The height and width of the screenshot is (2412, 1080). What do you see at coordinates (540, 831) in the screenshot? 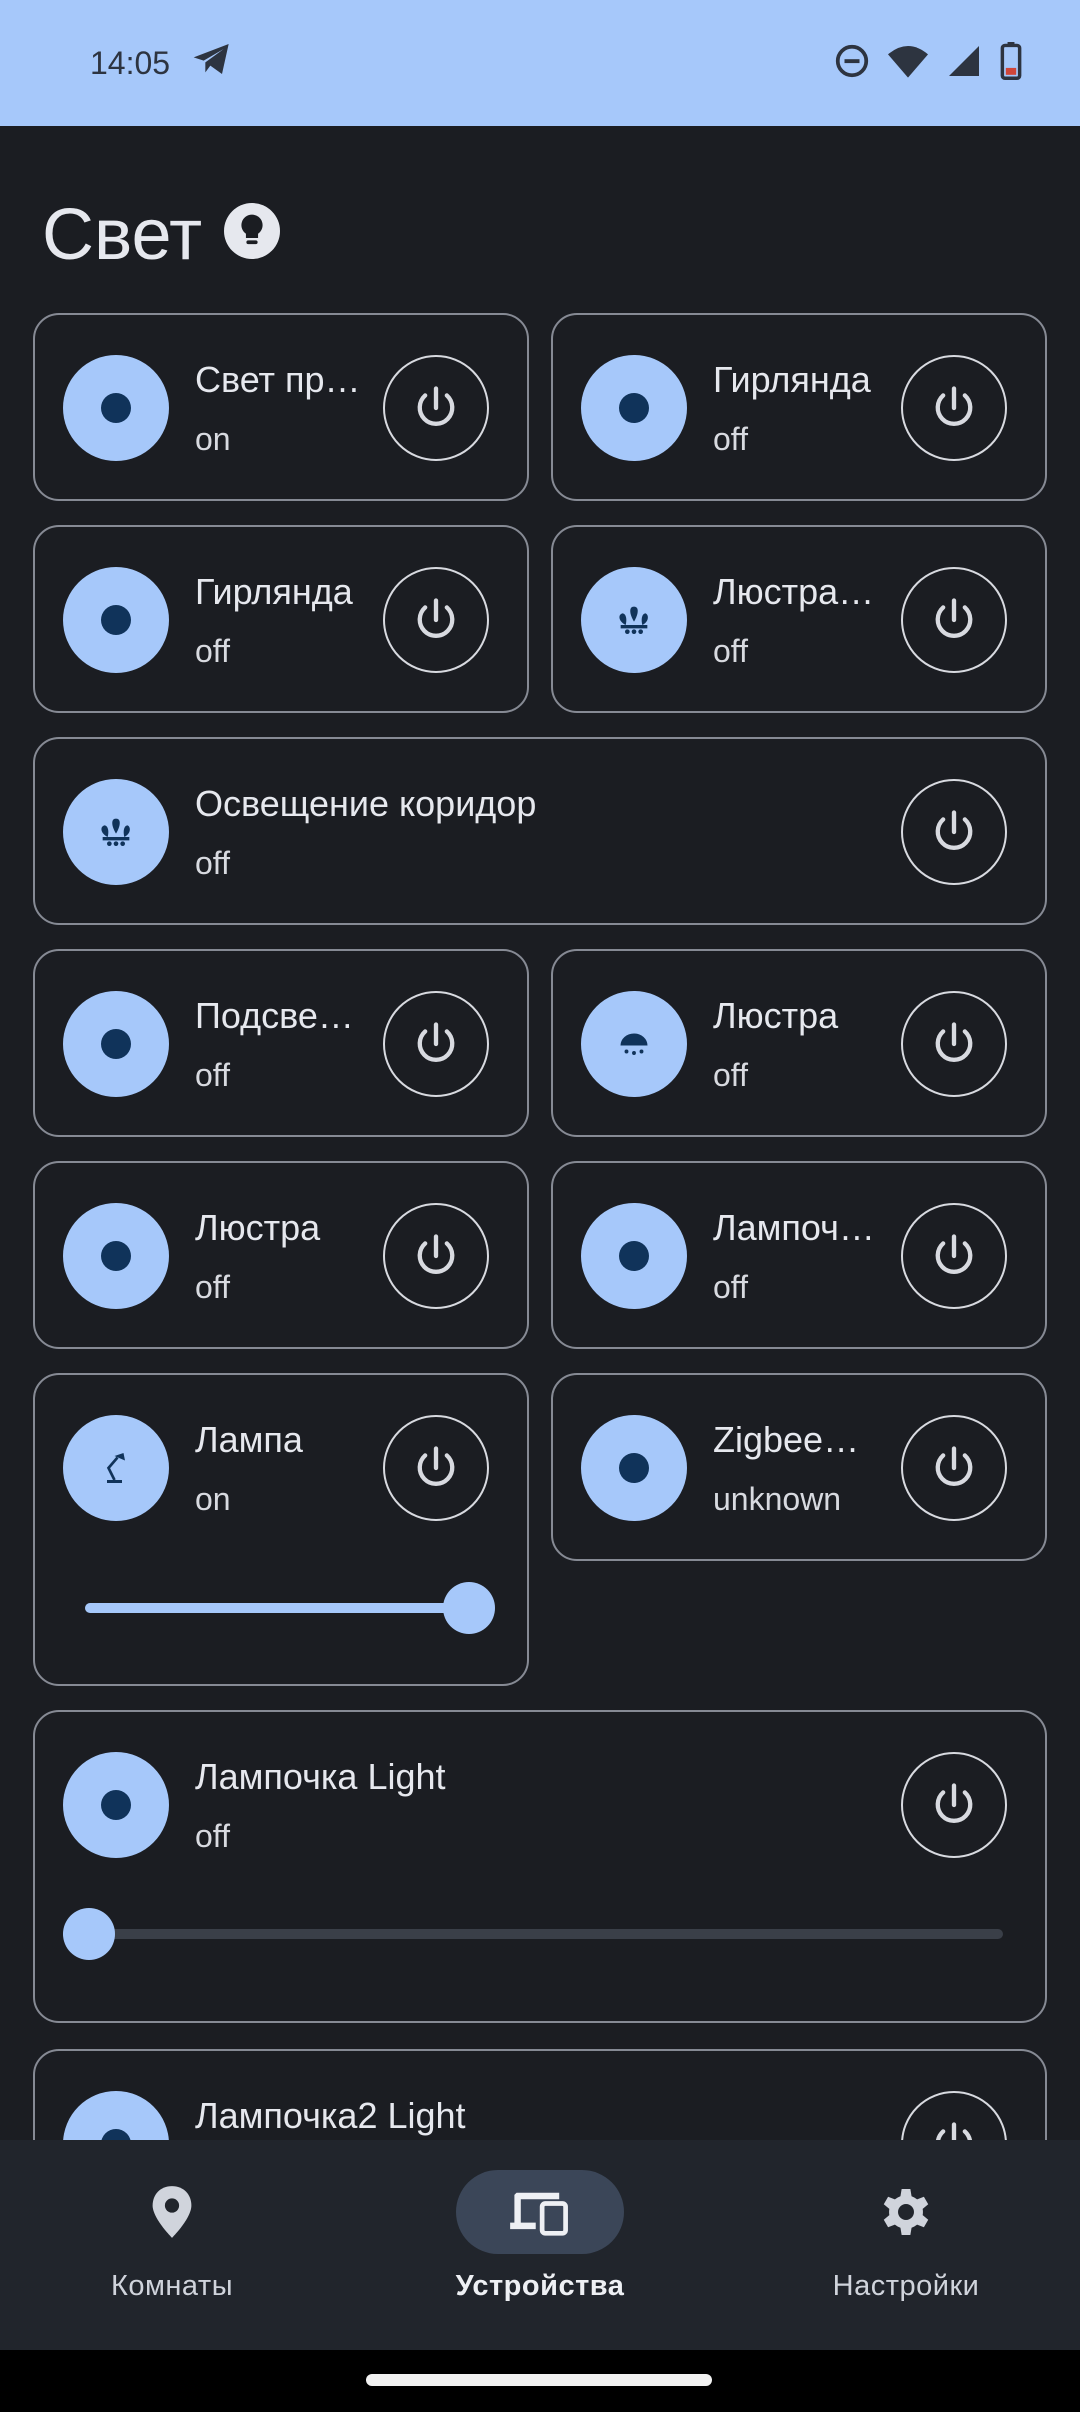
I see `device-card: Освещение коридор off` at bounding box center [540, 831].